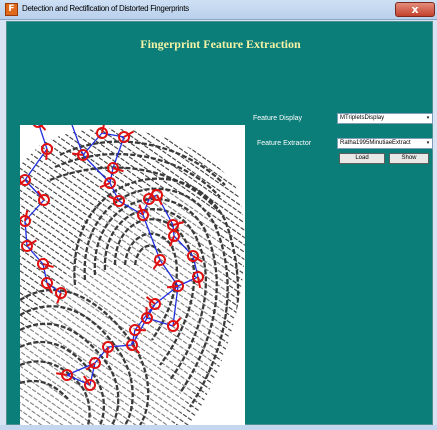 The image size is (437, 430). I want to click on feature-extractor-select: Ratha1995MinutiaeExtract ▾, so click(385, 143).